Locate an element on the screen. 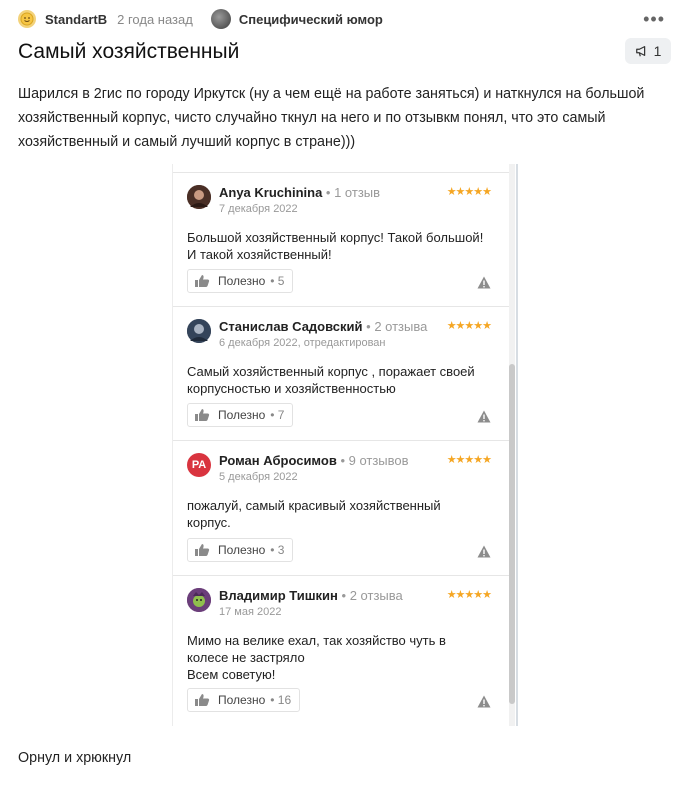  review-author: Anya Kruchinina • 1 отзыв is located at coordinates (299, 192).